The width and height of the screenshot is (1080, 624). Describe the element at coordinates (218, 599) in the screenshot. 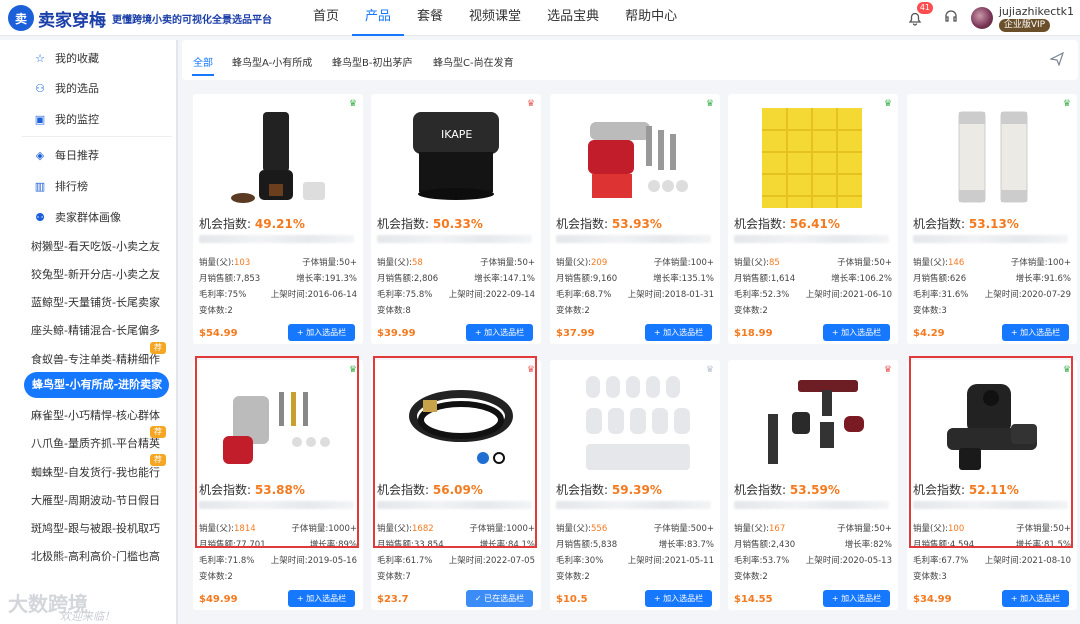

I see `price: $49.99` at that location.